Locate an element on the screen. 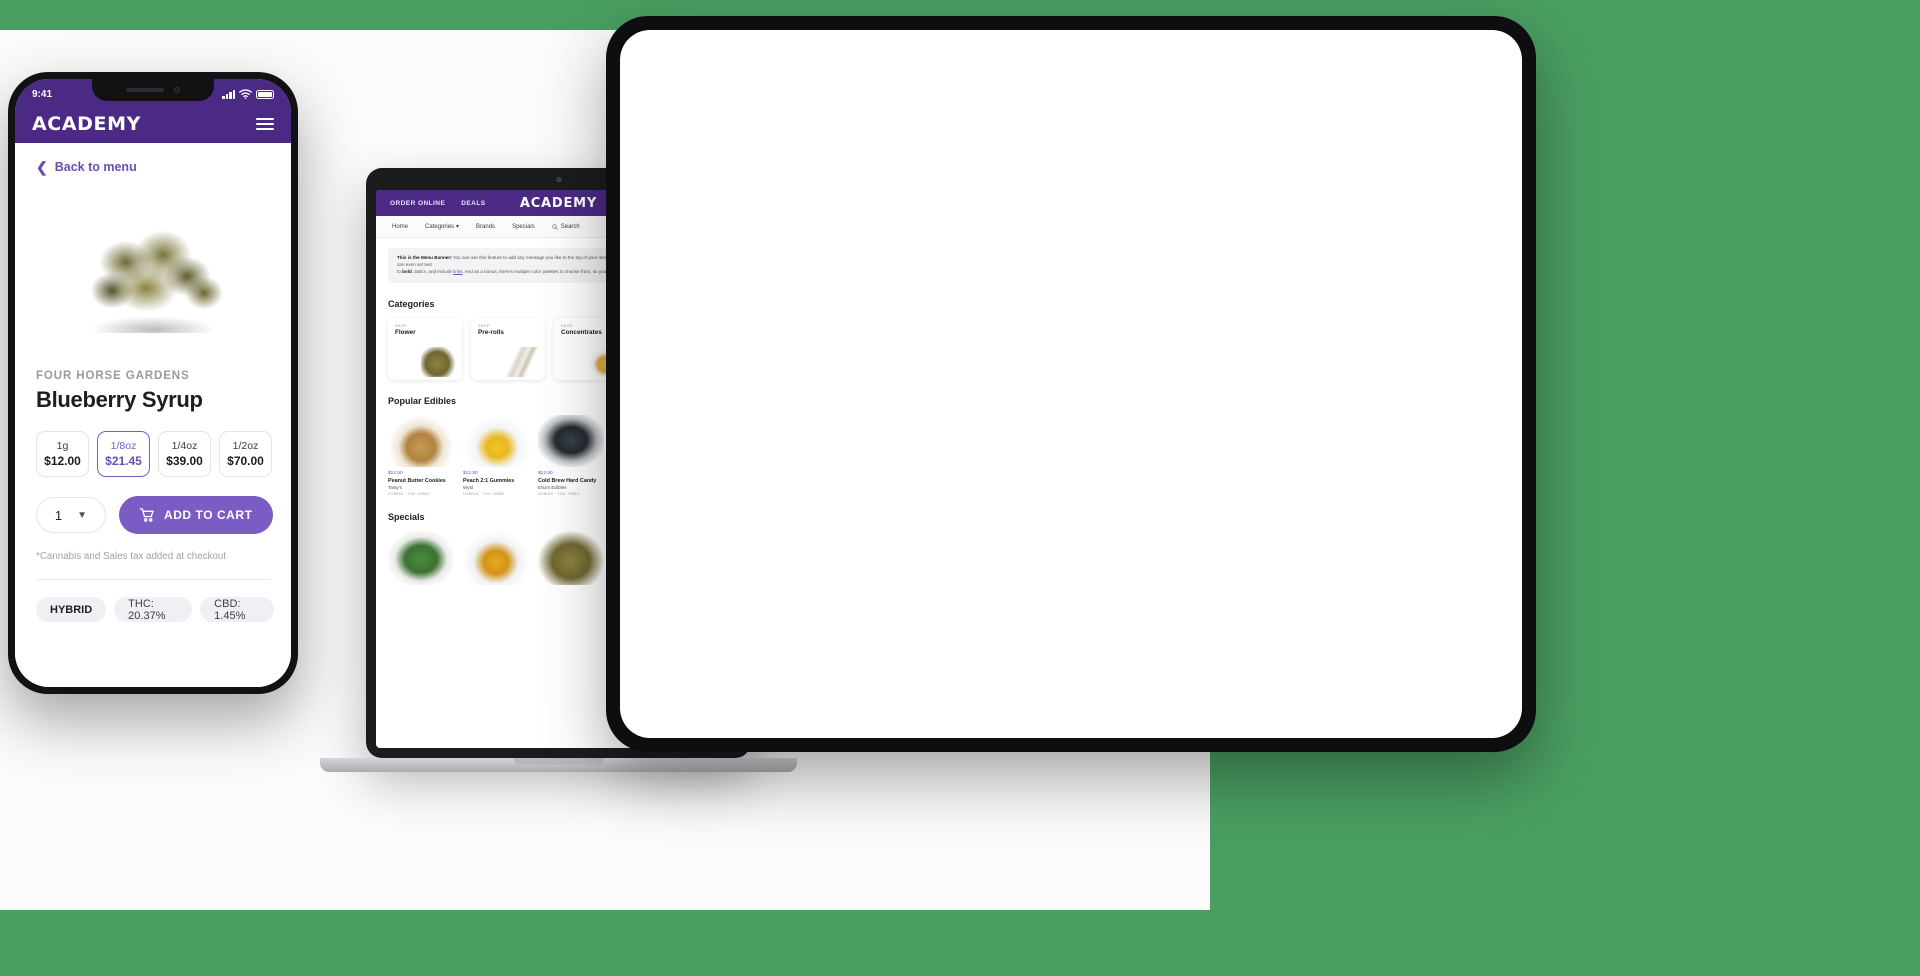  status-badge-strain-type: HYBRID is located at coordinates (71, 609).